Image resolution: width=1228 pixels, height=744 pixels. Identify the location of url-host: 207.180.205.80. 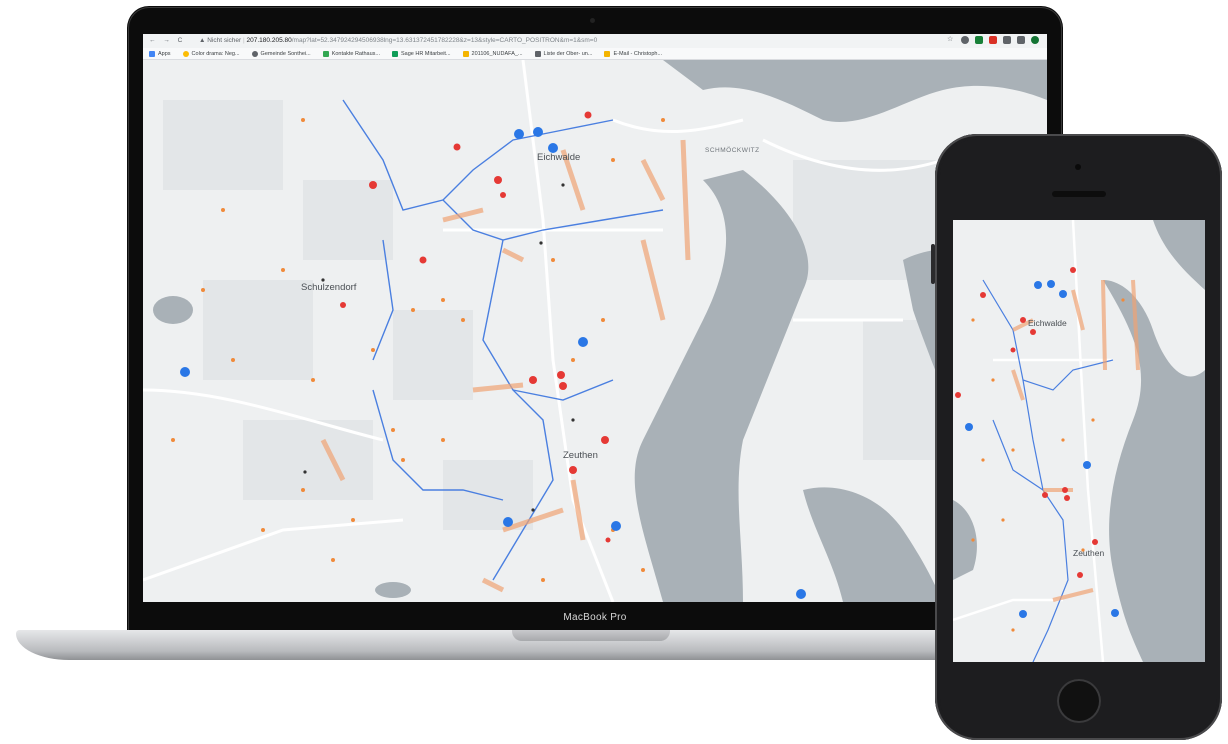
(269, 40).